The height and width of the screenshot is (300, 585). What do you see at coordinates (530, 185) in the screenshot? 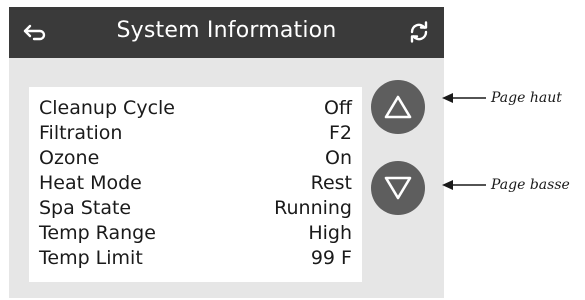
I see `page-down-annotation-label: Page basse` at bounding box center [530, 185].